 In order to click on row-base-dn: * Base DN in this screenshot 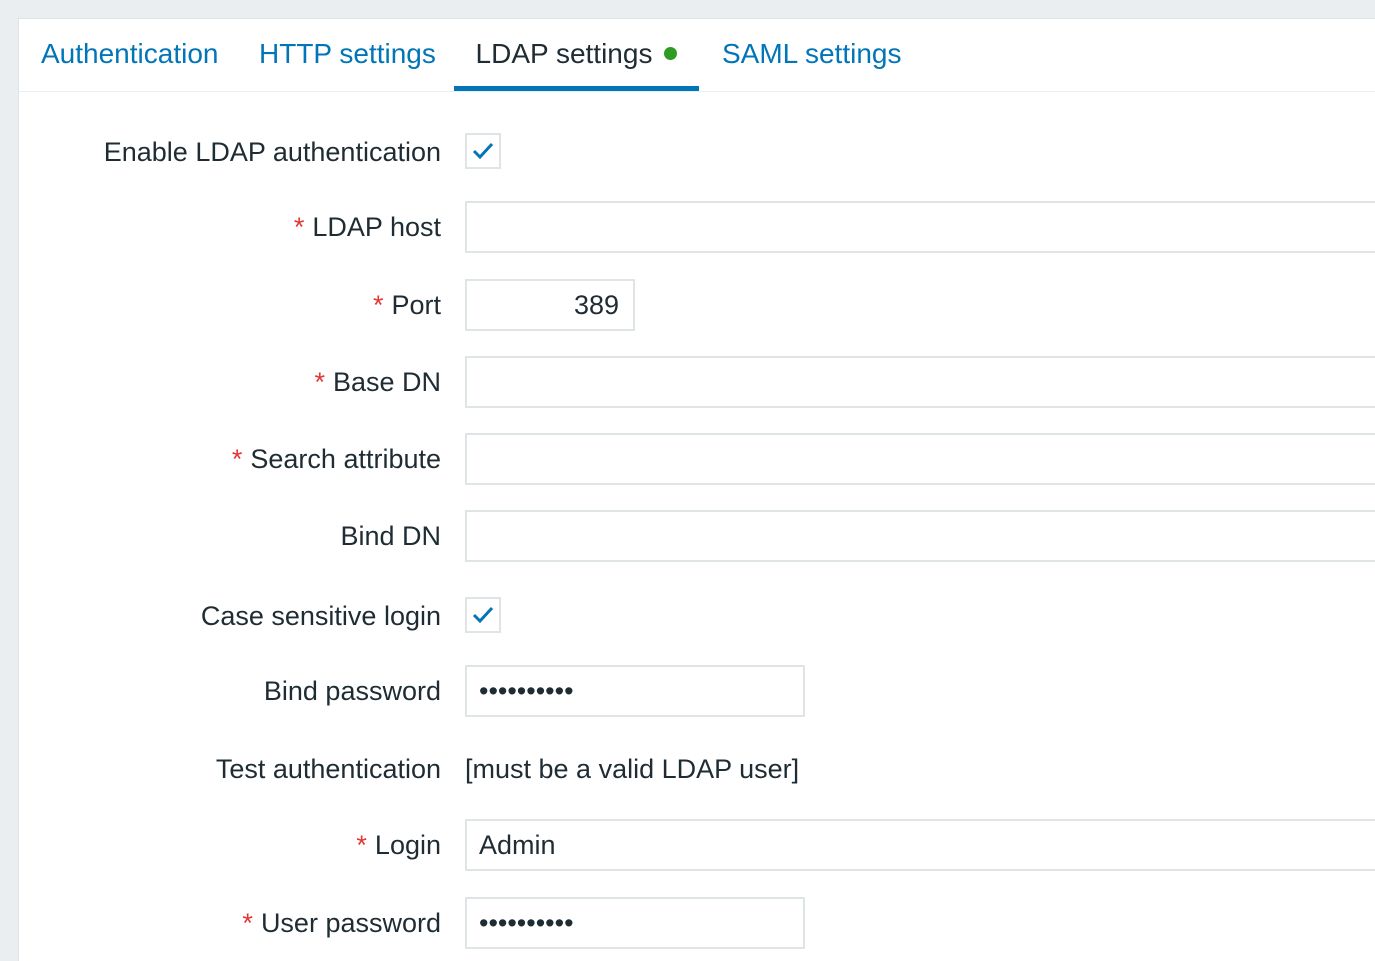, I will do `click(697, 383)`.